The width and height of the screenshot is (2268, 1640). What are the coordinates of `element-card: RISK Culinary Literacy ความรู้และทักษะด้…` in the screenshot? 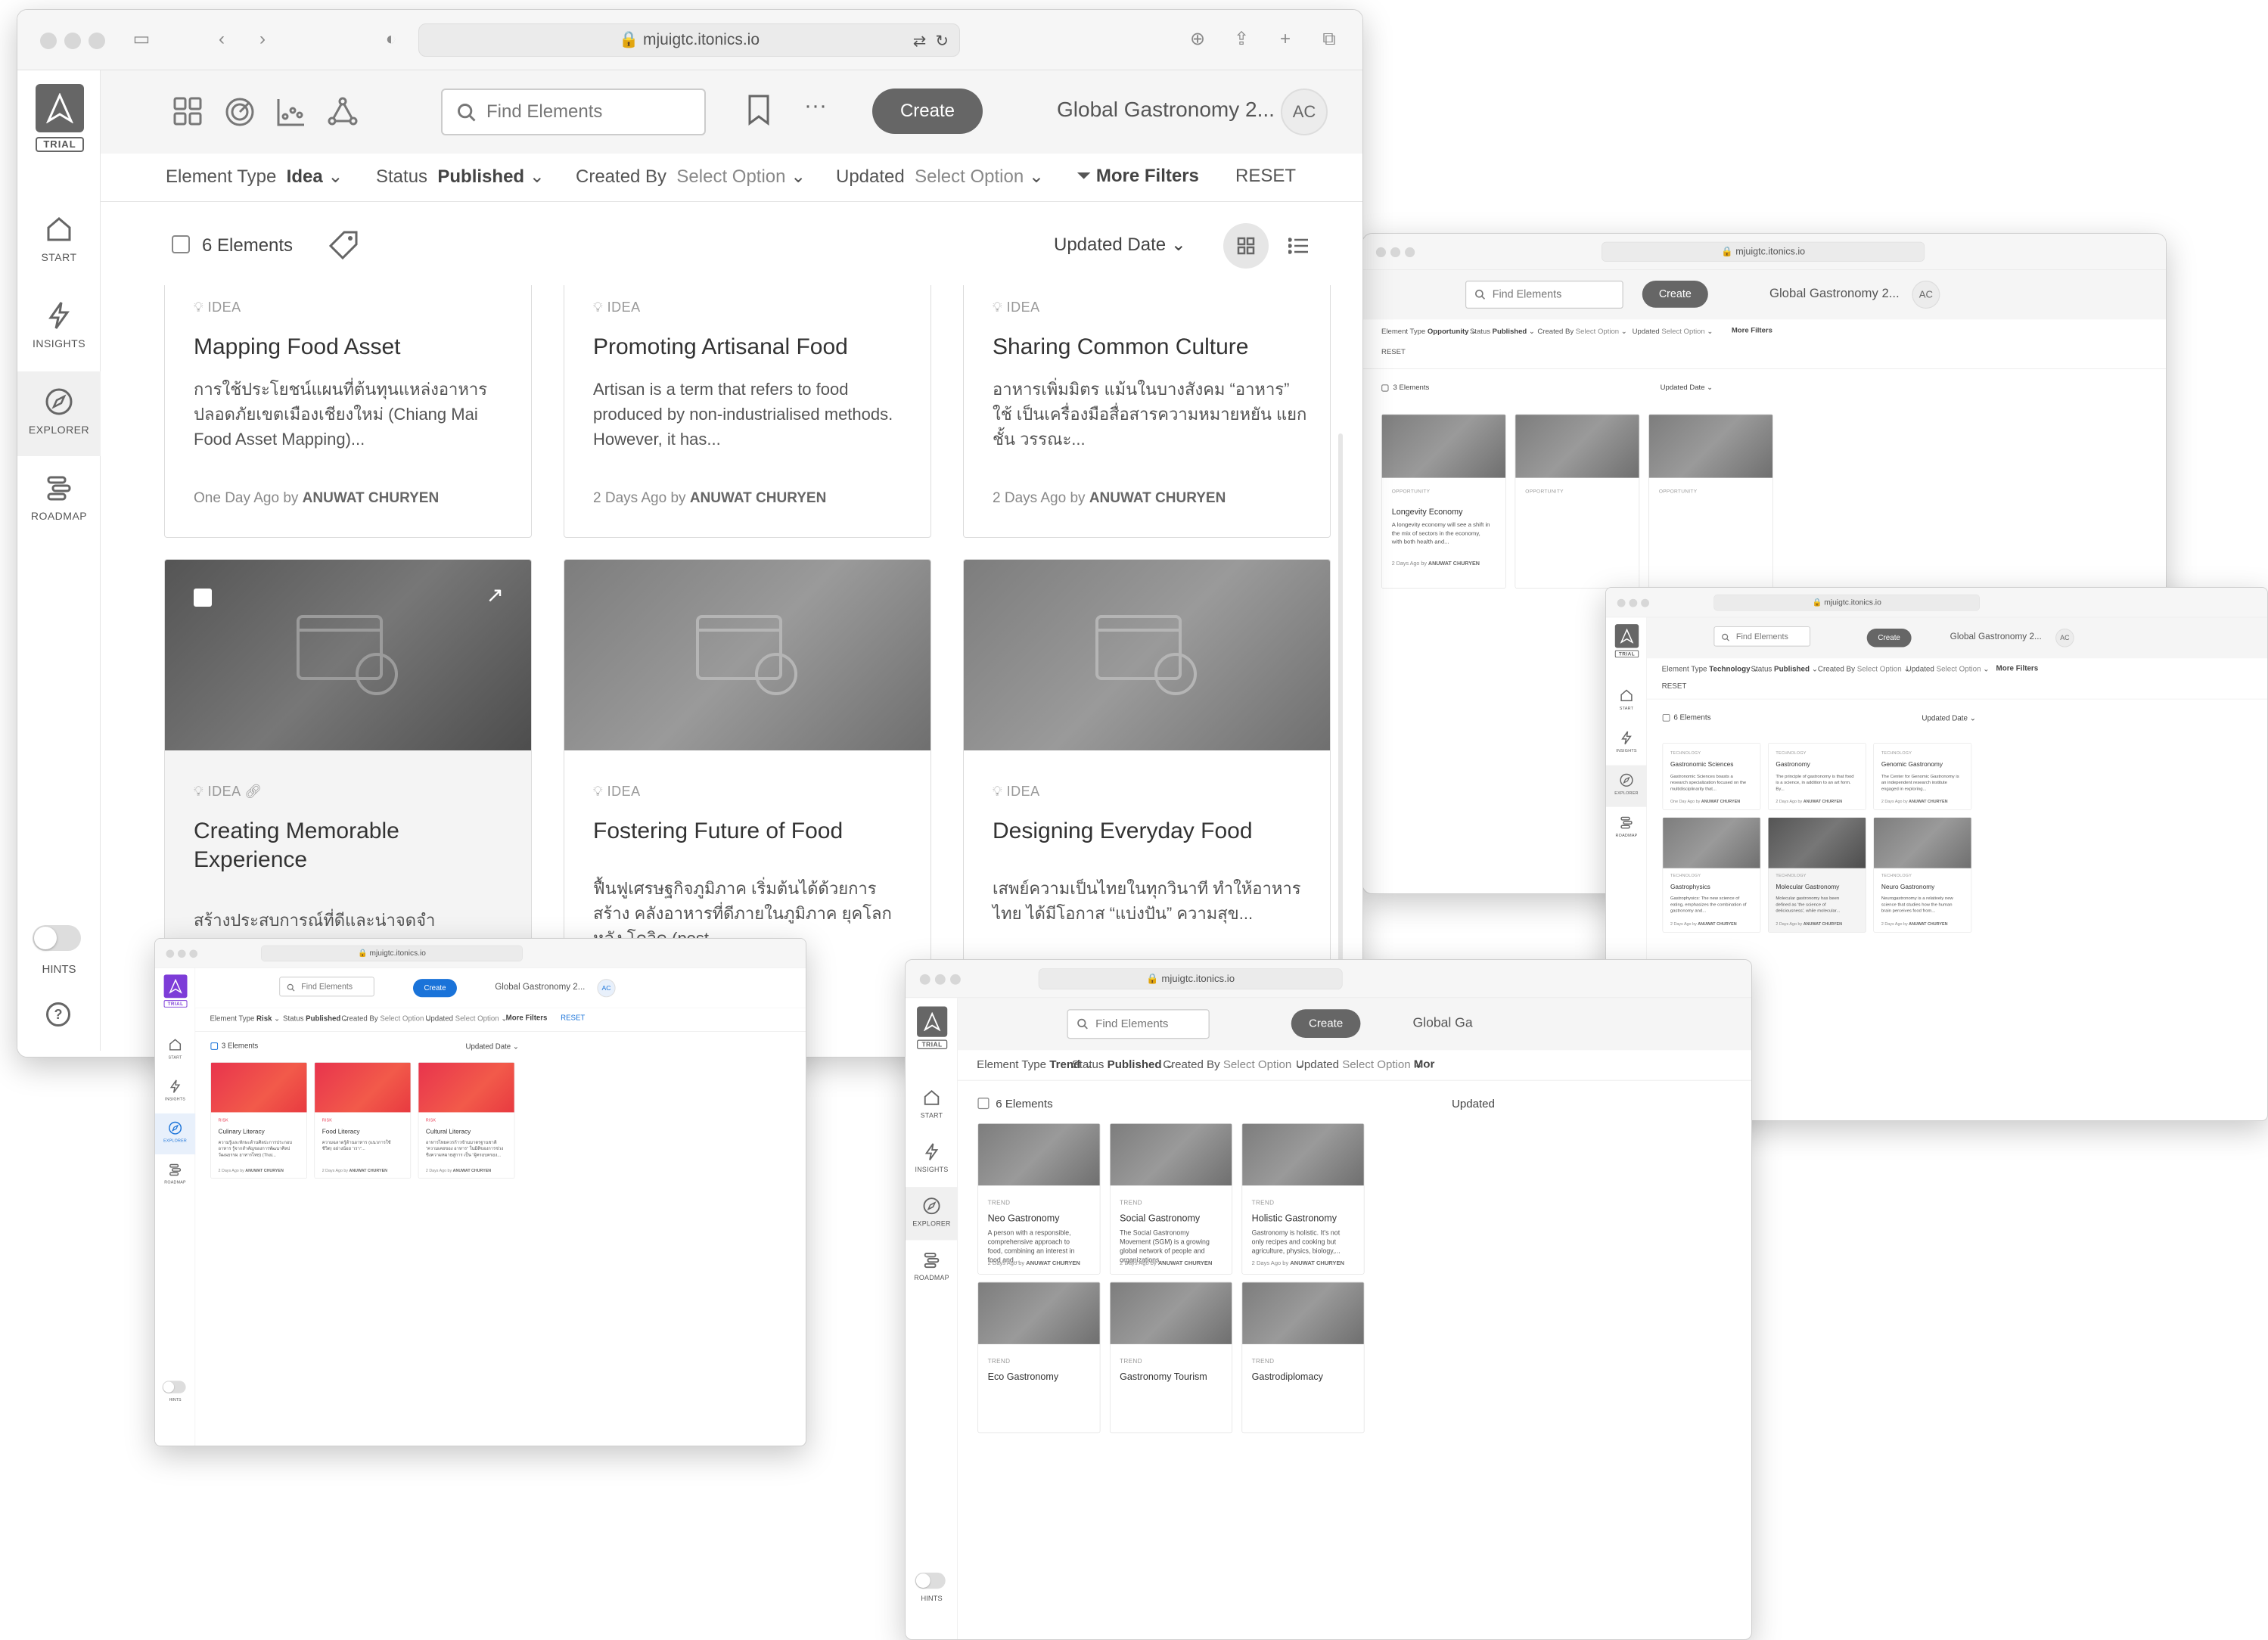 It's located at (259, 1120).